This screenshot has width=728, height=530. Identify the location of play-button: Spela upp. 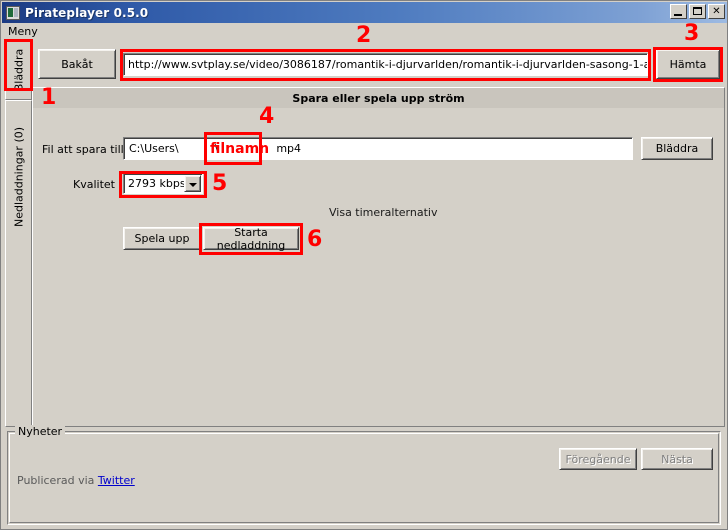
(162, 238).